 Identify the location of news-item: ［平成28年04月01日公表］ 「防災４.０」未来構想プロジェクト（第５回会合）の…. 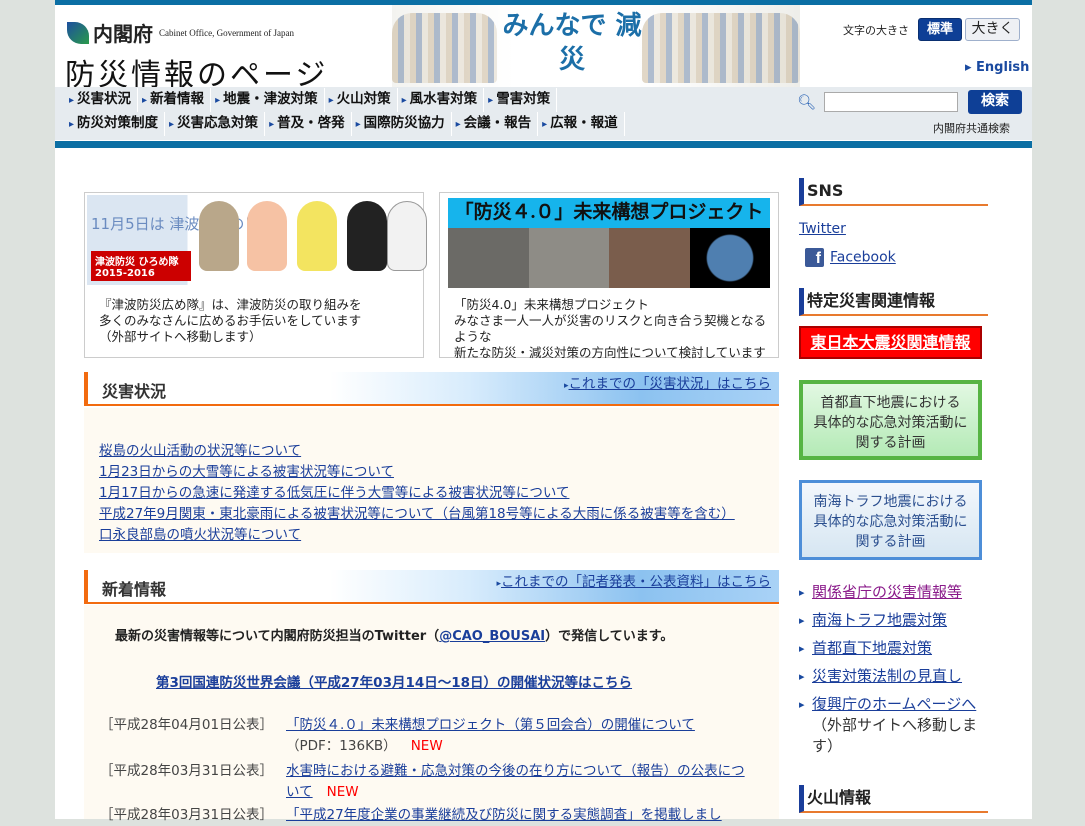
(428, 736).